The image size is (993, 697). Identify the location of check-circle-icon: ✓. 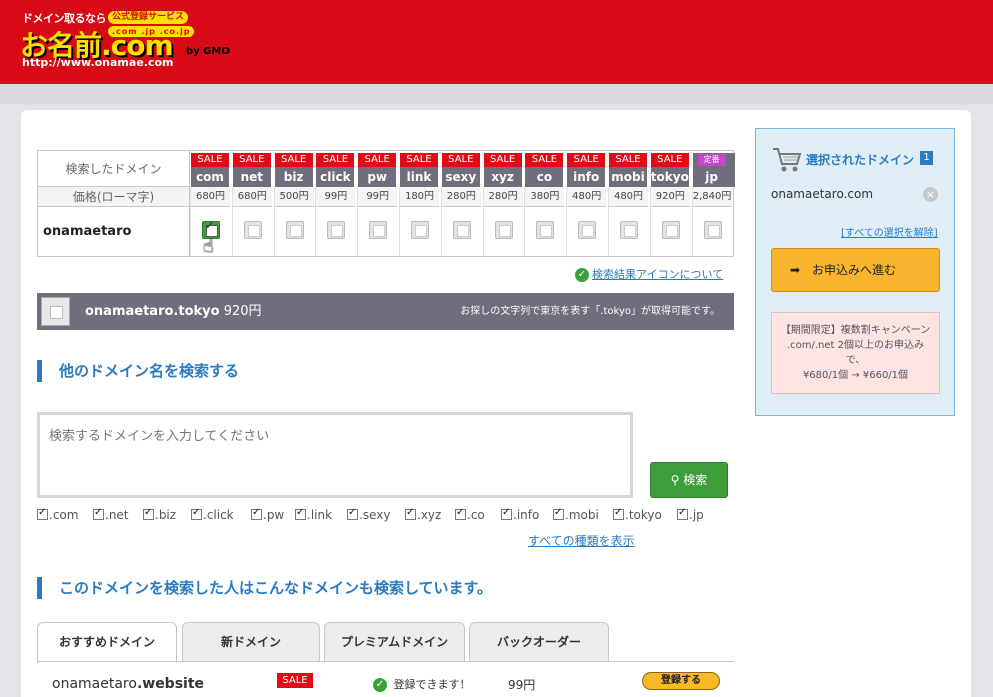
(380, 685).